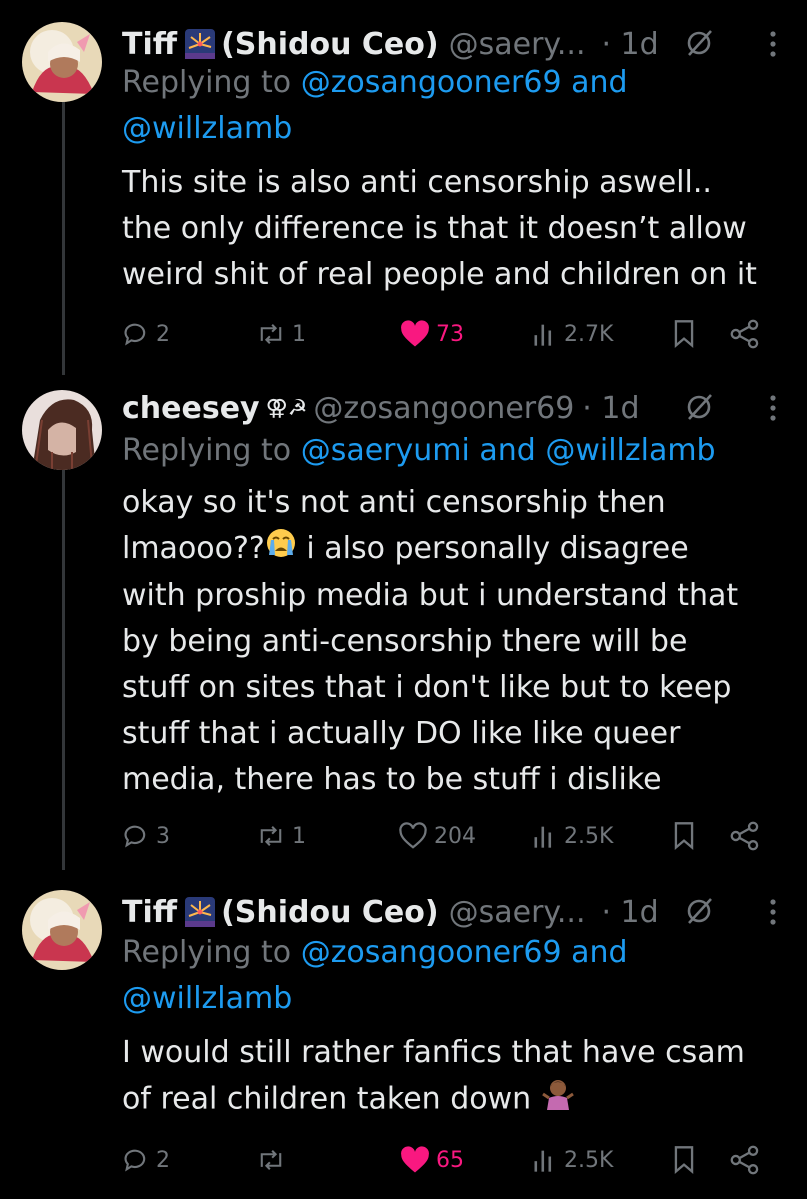 The width and height of the screenshot is (807, 1199). I want to click on action-bar: 3 1 204 2.5K, so click(464, 836).